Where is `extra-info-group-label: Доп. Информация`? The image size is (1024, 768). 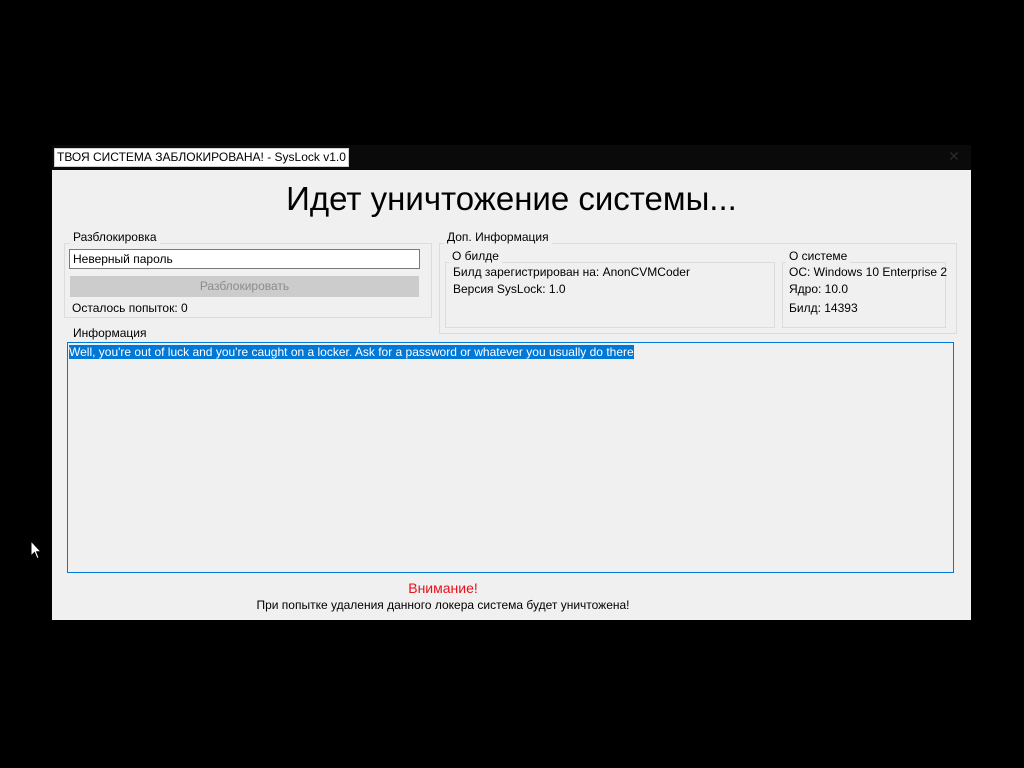
extra-info-group-label: Доп. Информация is located at coordinates (498, 237).